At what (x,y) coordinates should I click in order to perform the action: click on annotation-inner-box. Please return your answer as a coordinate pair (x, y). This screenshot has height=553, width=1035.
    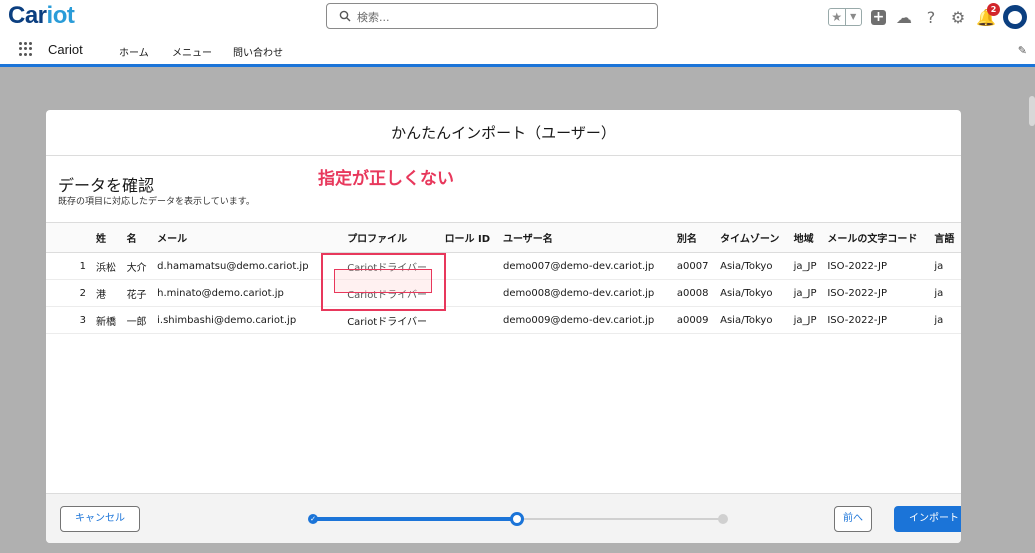
    Looking at the image, I should click on (383, 281).